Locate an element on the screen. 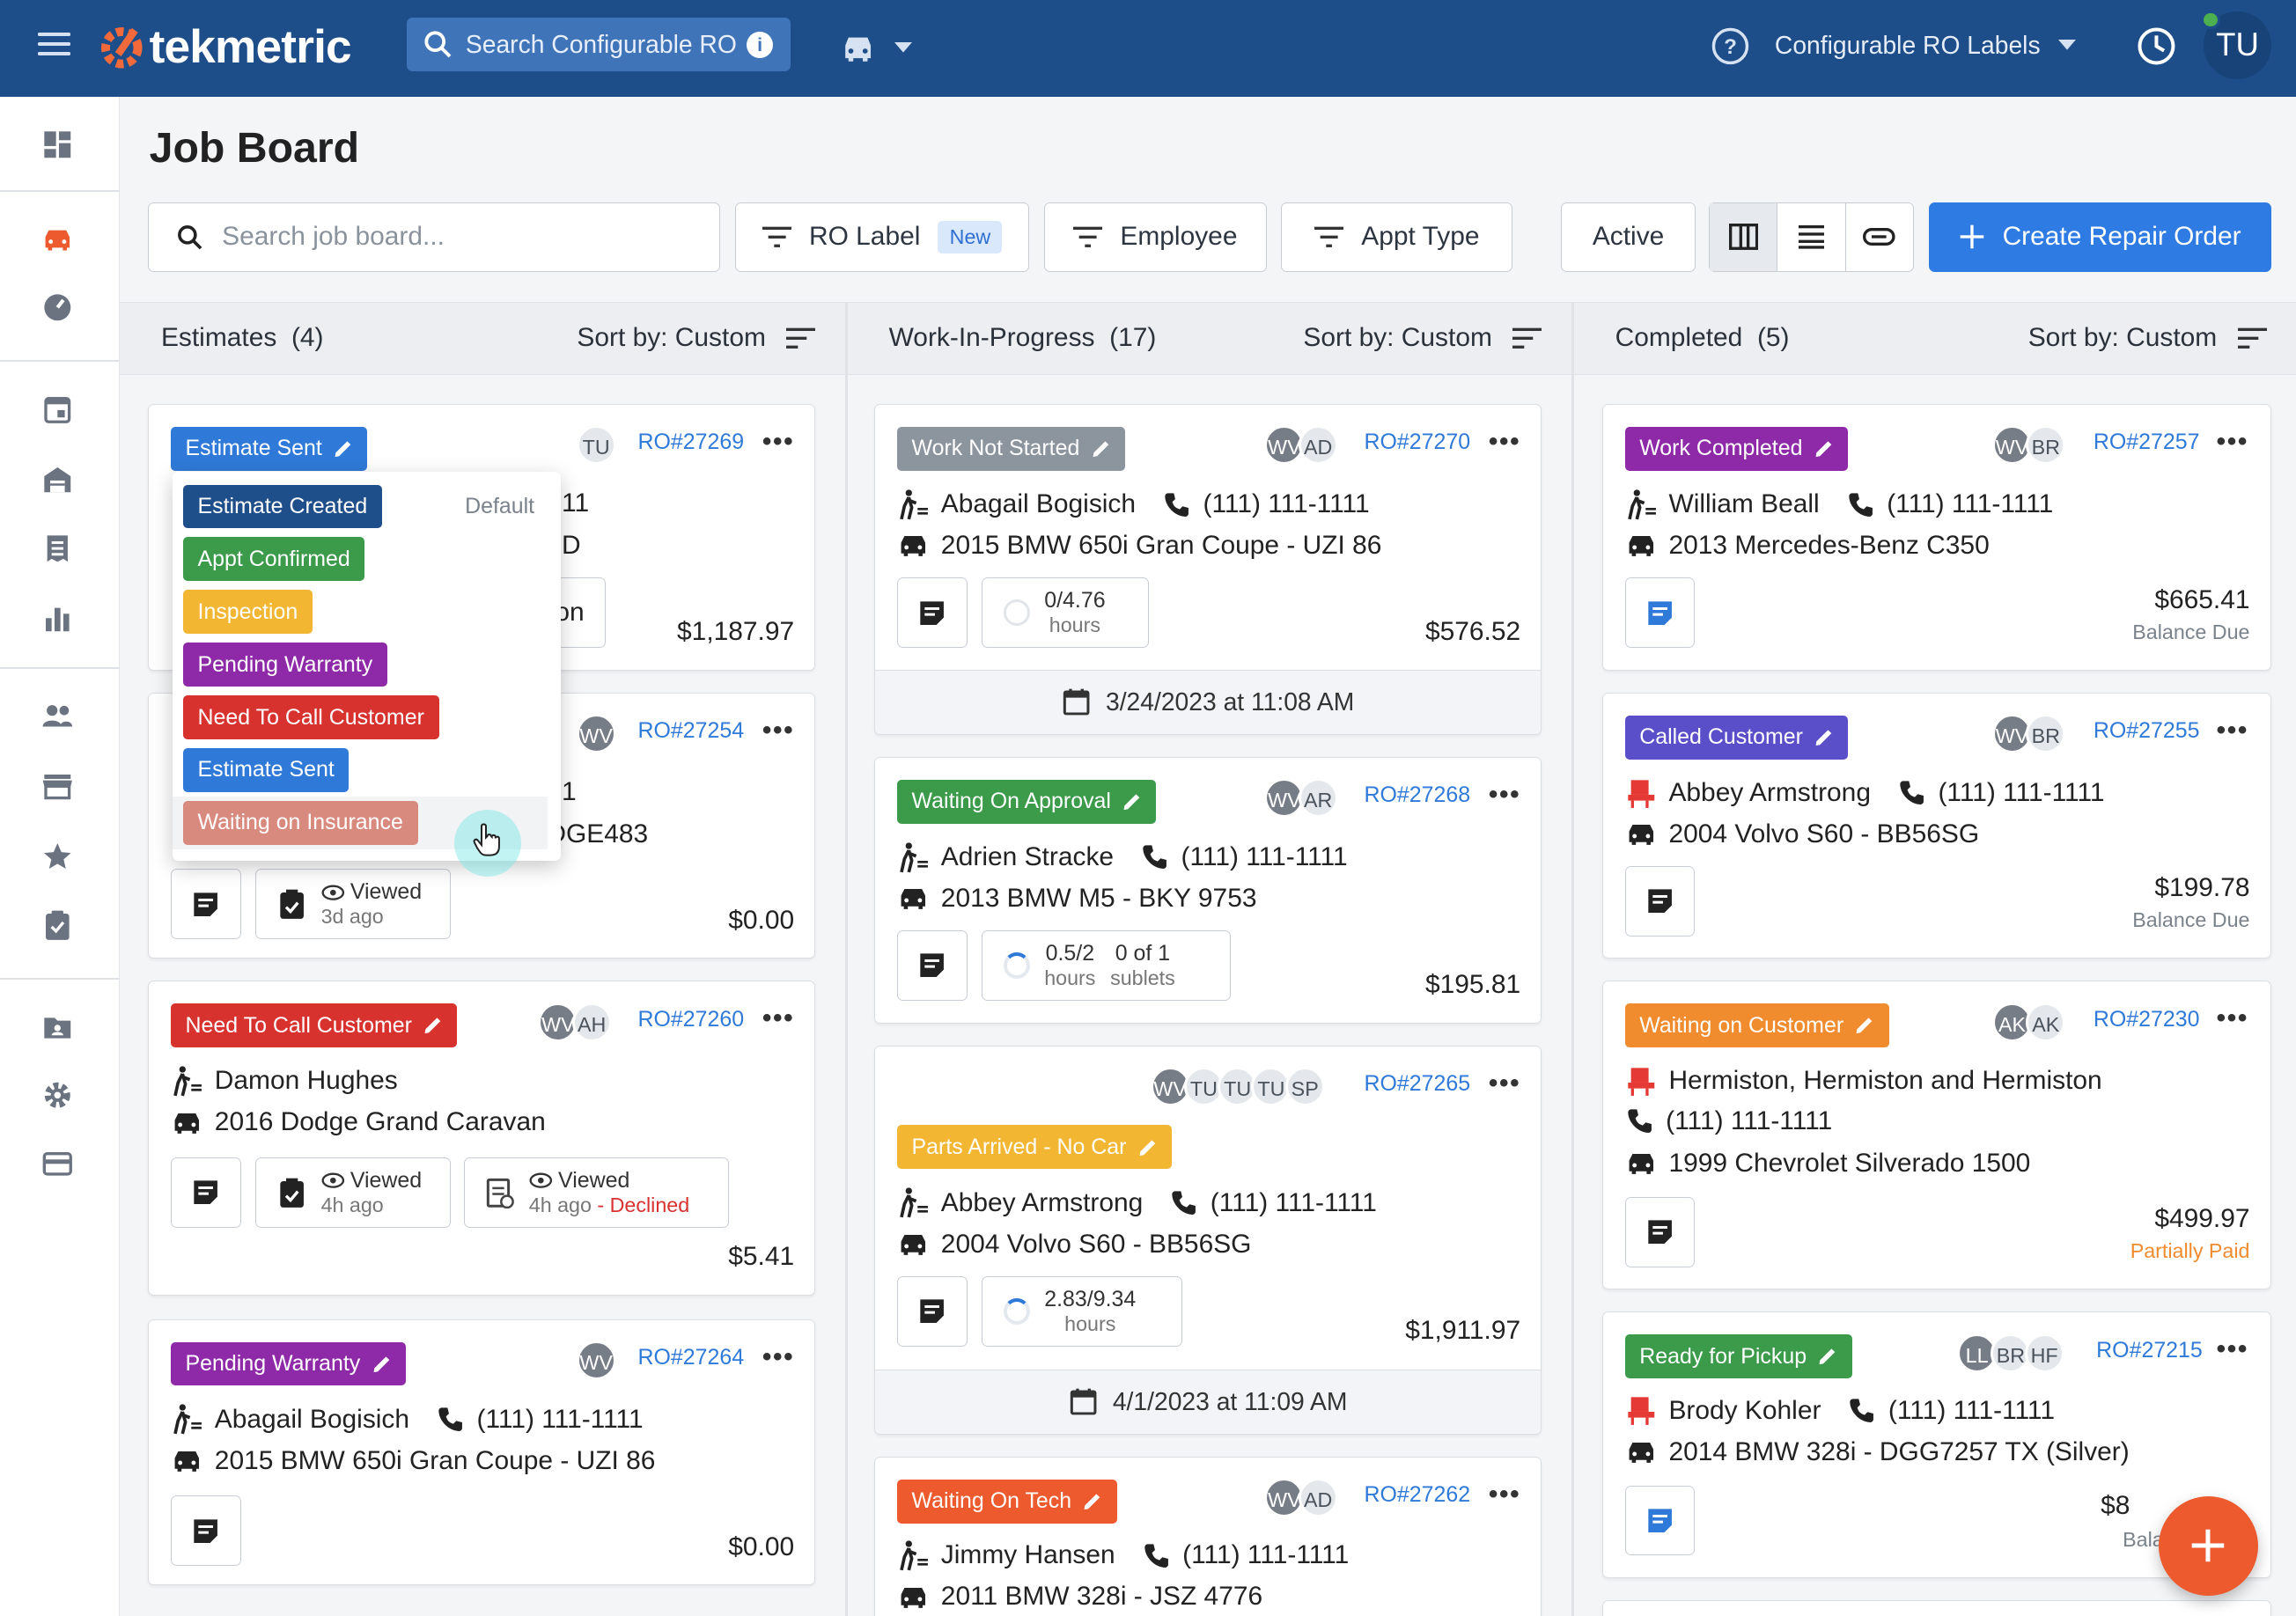  global-search-input: Search Configurable RO L i is located at coordinates (599, 44).